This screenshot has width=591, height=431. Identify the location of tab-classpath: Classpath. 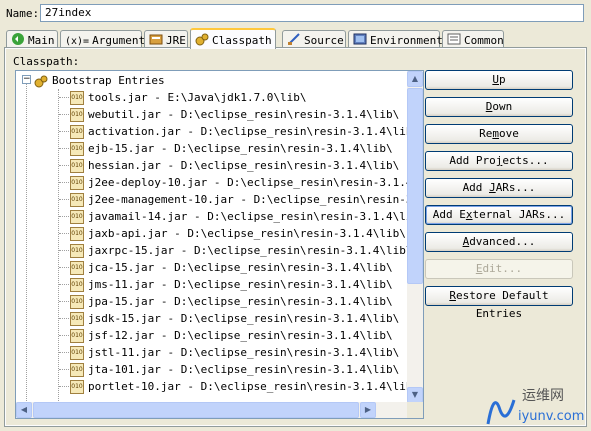
(233, 38).